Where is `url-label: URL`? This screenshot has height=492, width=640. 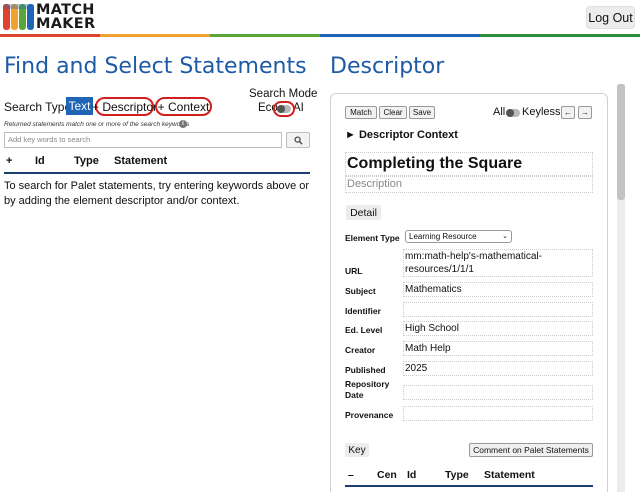
url-label: URL is located at coordinates (354, 271).